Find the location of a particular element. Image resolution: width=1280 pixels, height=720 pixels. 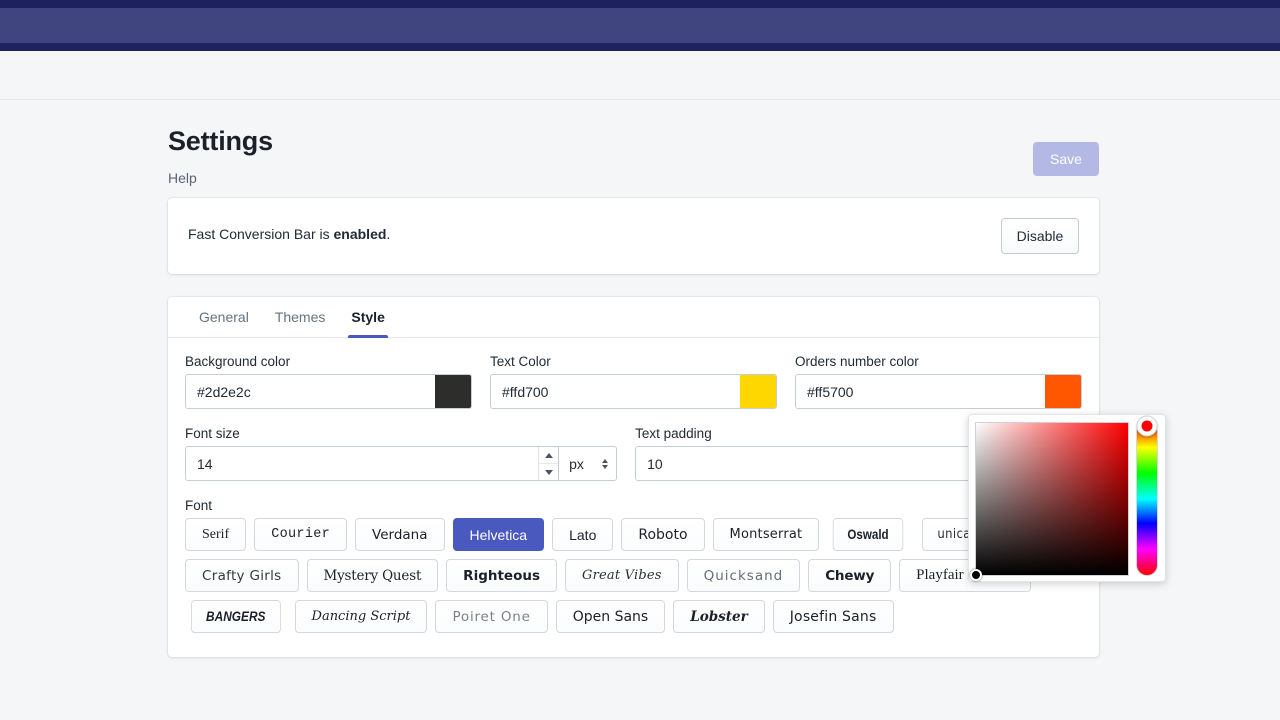

font-option-label: Oswald is located at coordinates (868, 534).